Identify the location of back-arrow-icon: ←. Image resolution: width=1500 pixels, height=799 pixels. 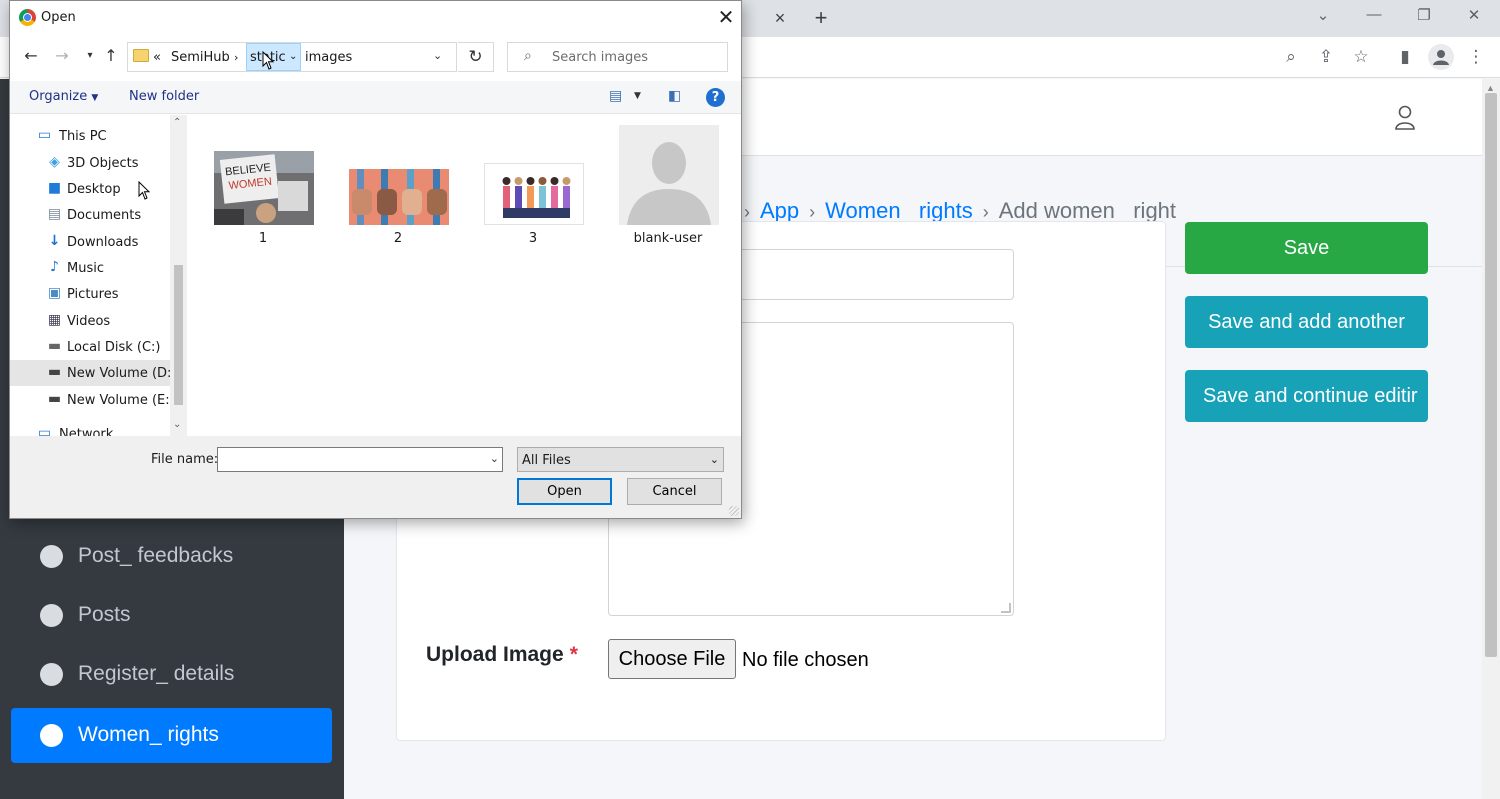
(31, 55).